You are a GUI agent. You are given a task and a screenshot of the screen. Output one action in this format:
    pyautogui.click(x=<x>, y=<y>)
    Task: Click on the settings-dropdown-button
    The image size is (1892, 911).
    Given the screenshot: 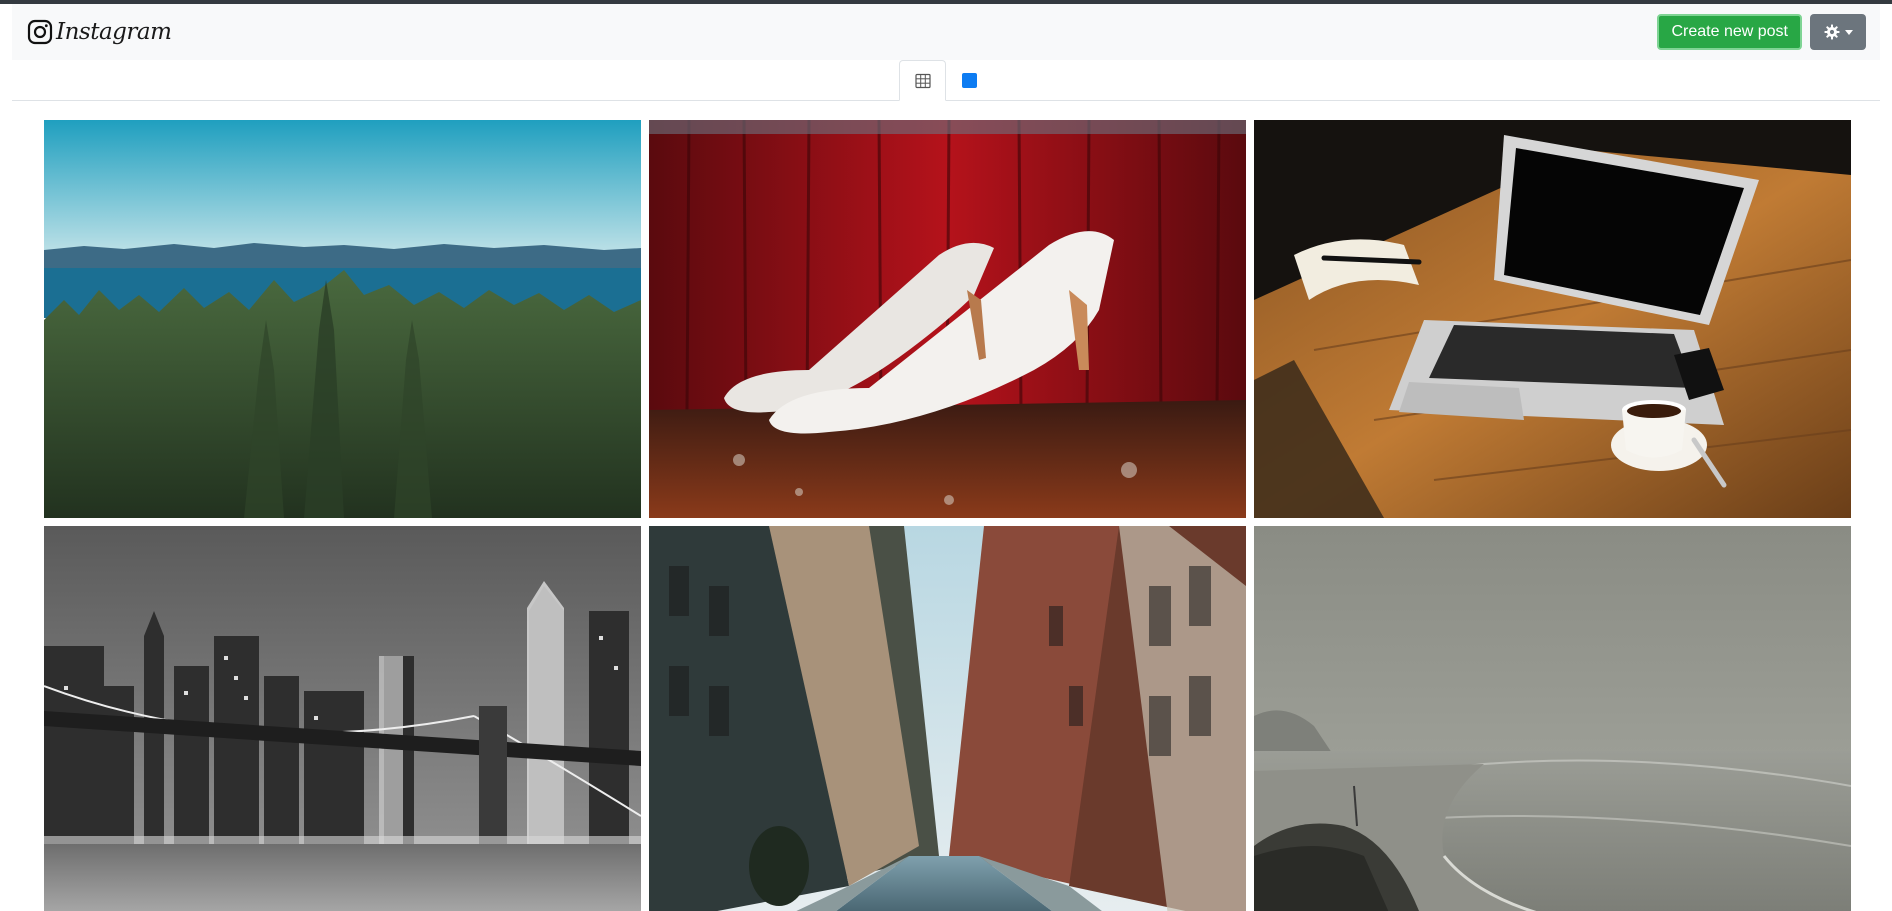 What is the action you would take?
    pyautogui.click(x=1838, y=32)
    